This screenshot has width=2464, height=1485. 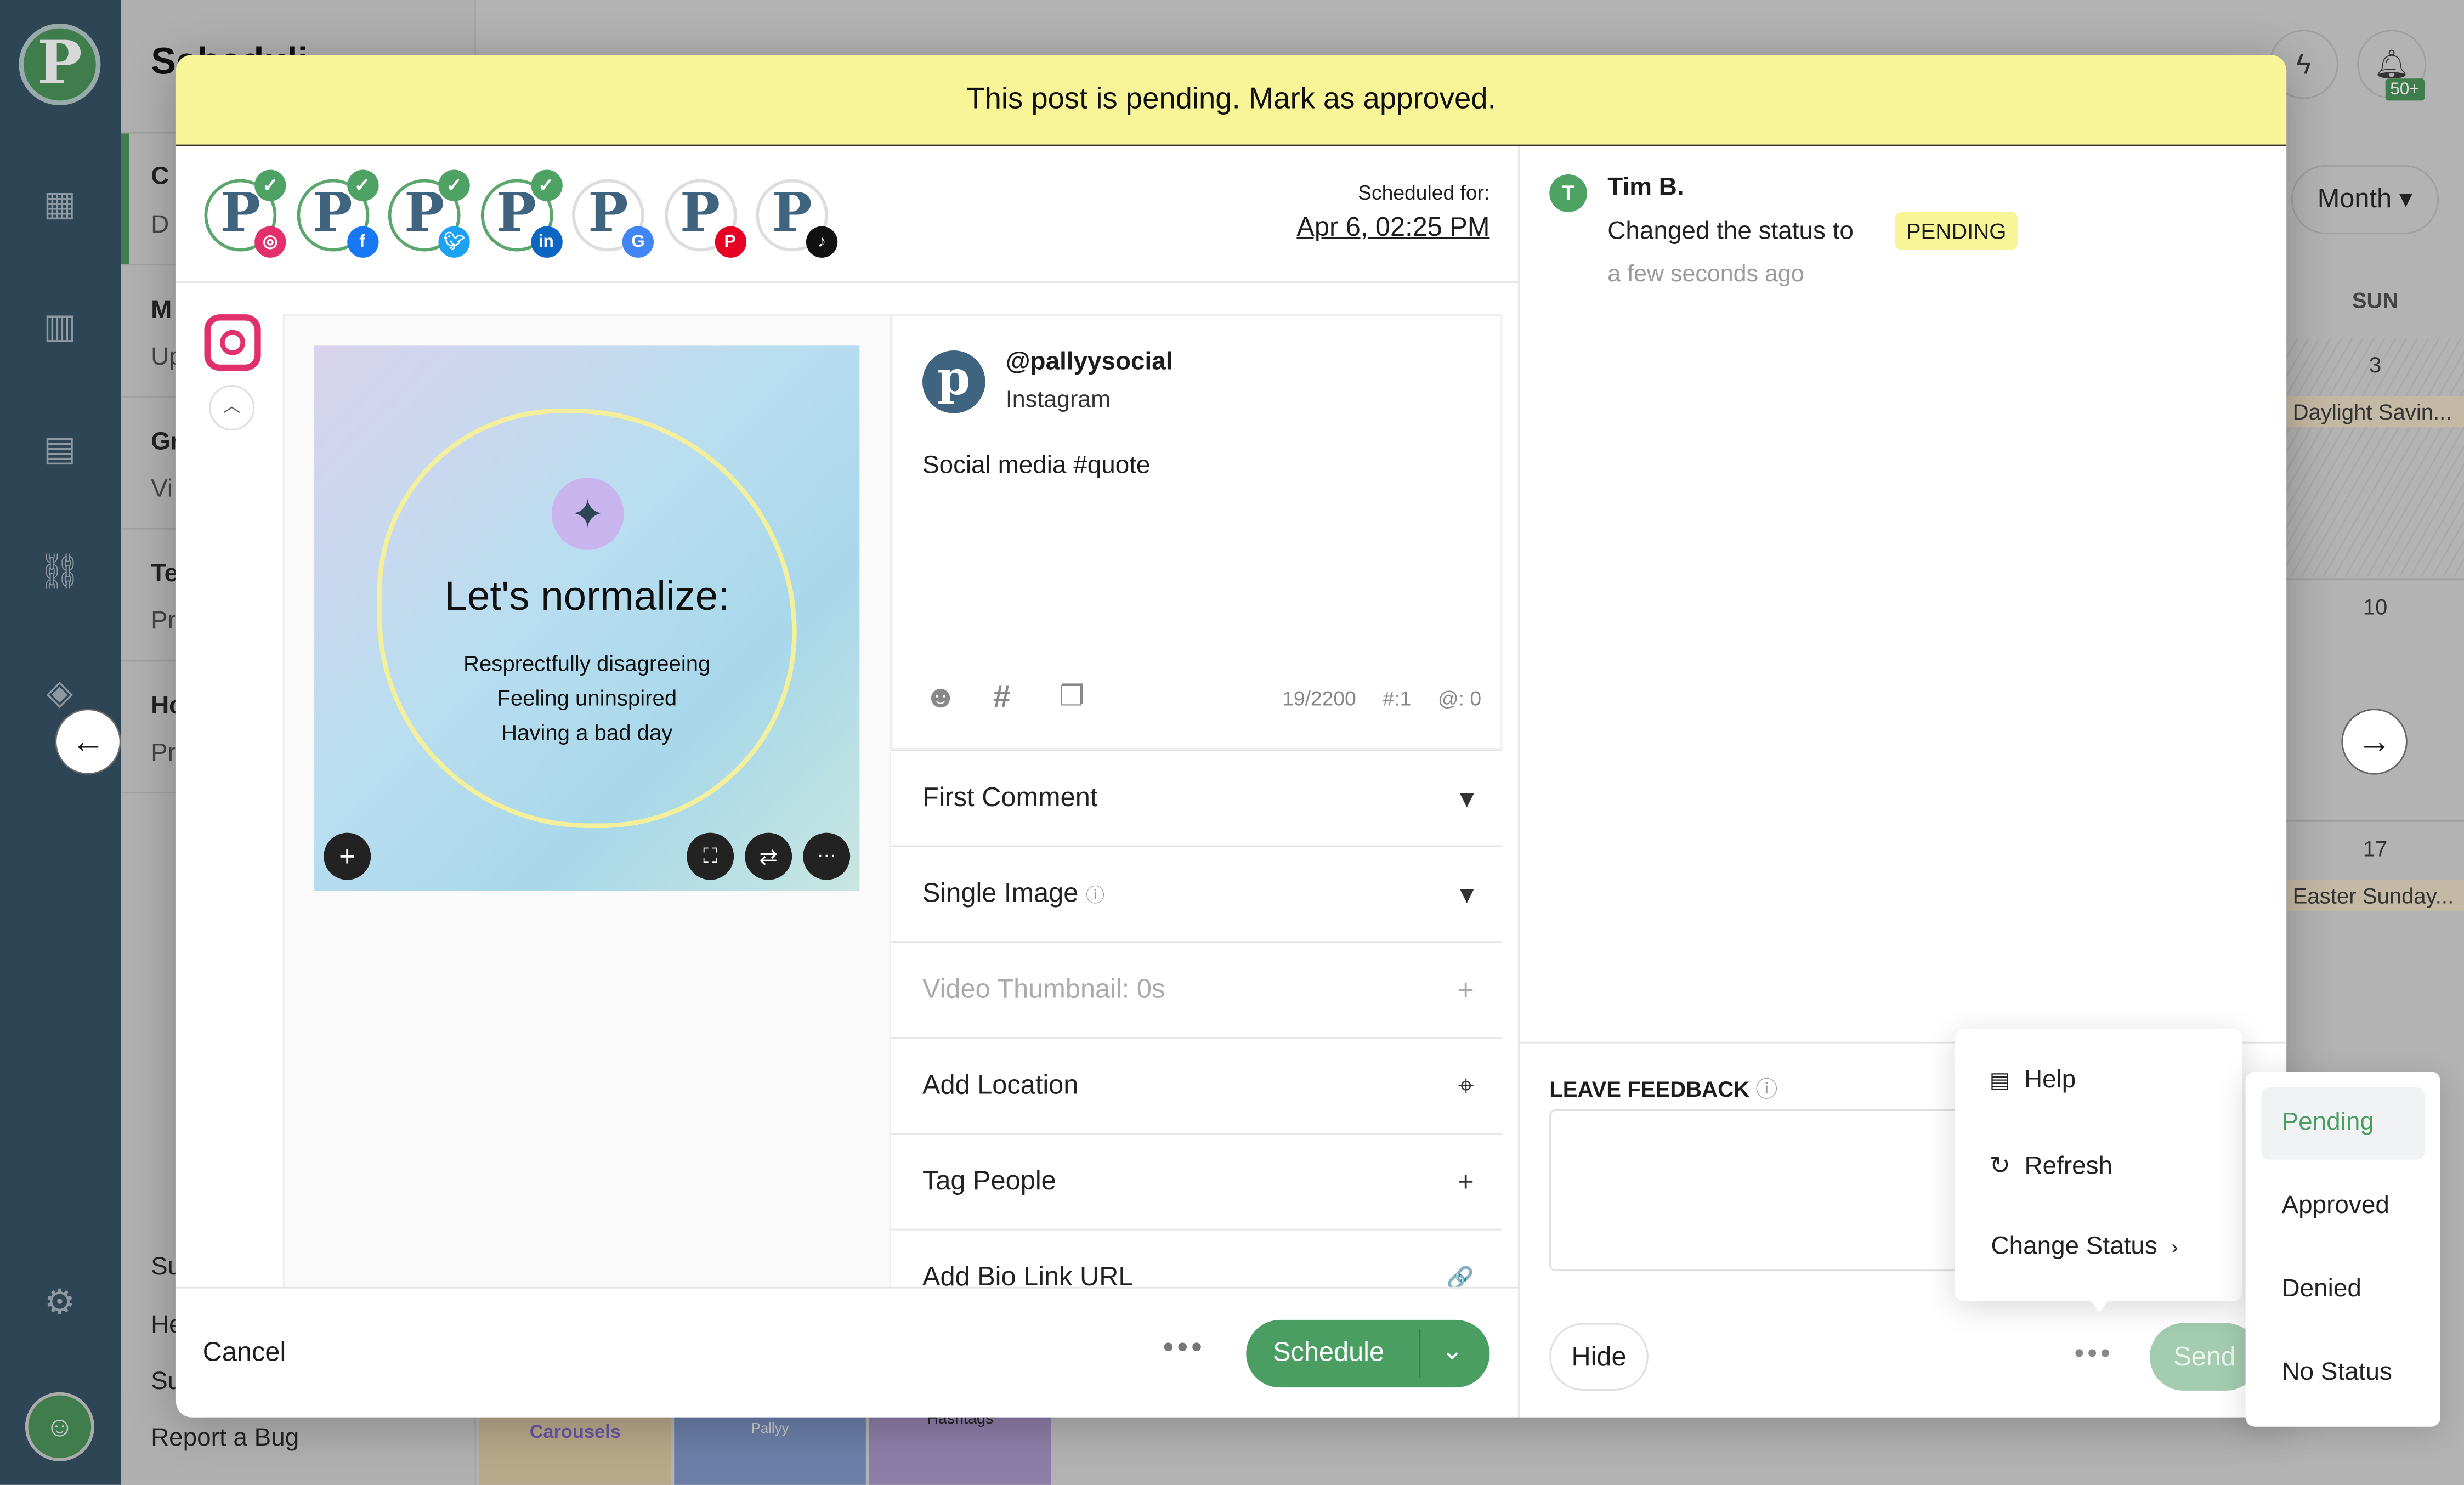 What do you see at coordinates (160, 177) in the screenshot?
I see `panel-item-title: C` at bounding box center [160, 177].